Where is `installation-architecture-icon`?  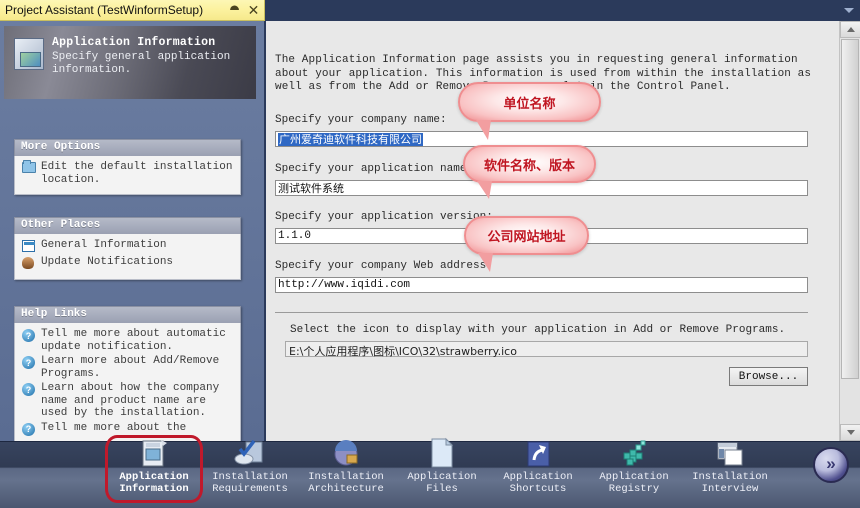
installation-architecture-icon is located at coordinates (346, 452).